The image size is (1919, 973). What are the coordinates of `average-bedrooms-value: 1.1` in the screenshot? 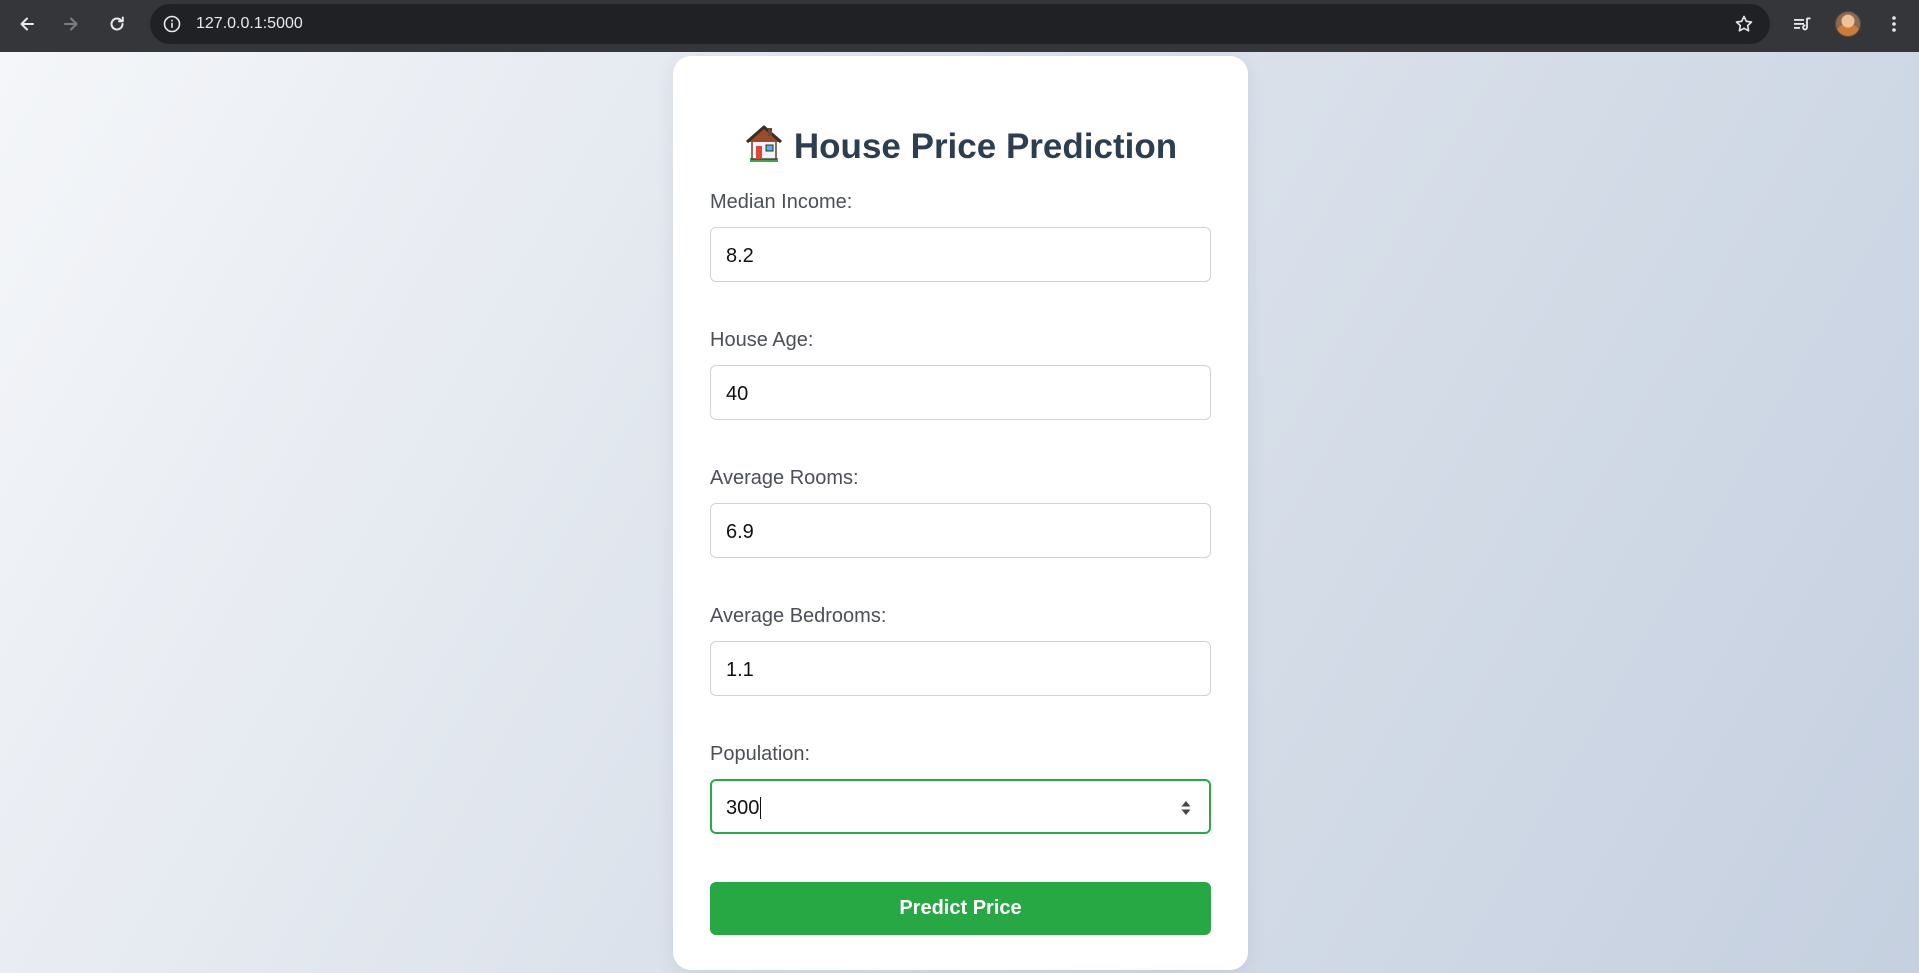 It's located at (740, 670).